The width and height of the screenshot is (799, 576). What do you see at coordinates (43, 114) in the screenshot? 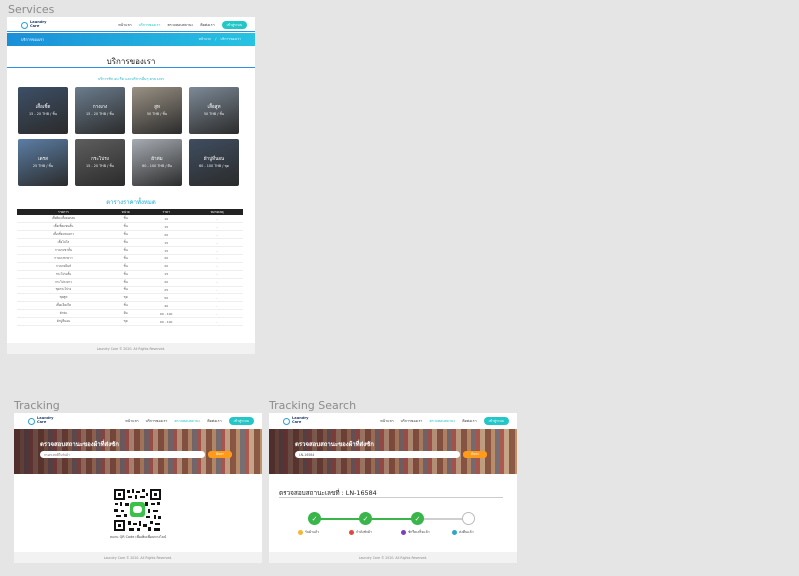
I see `service-card-price: 15 - 20 THB / ชิ้น` at bounding box center [43, 114].